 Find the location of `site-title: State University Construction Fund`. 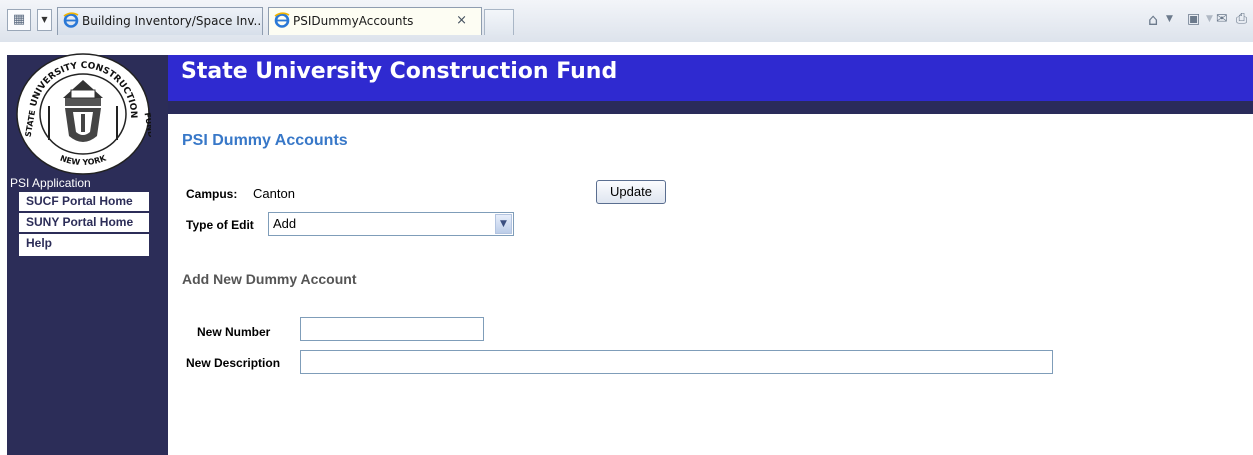

site-title: State University Construction Fund is located at coordinates (399, 71).